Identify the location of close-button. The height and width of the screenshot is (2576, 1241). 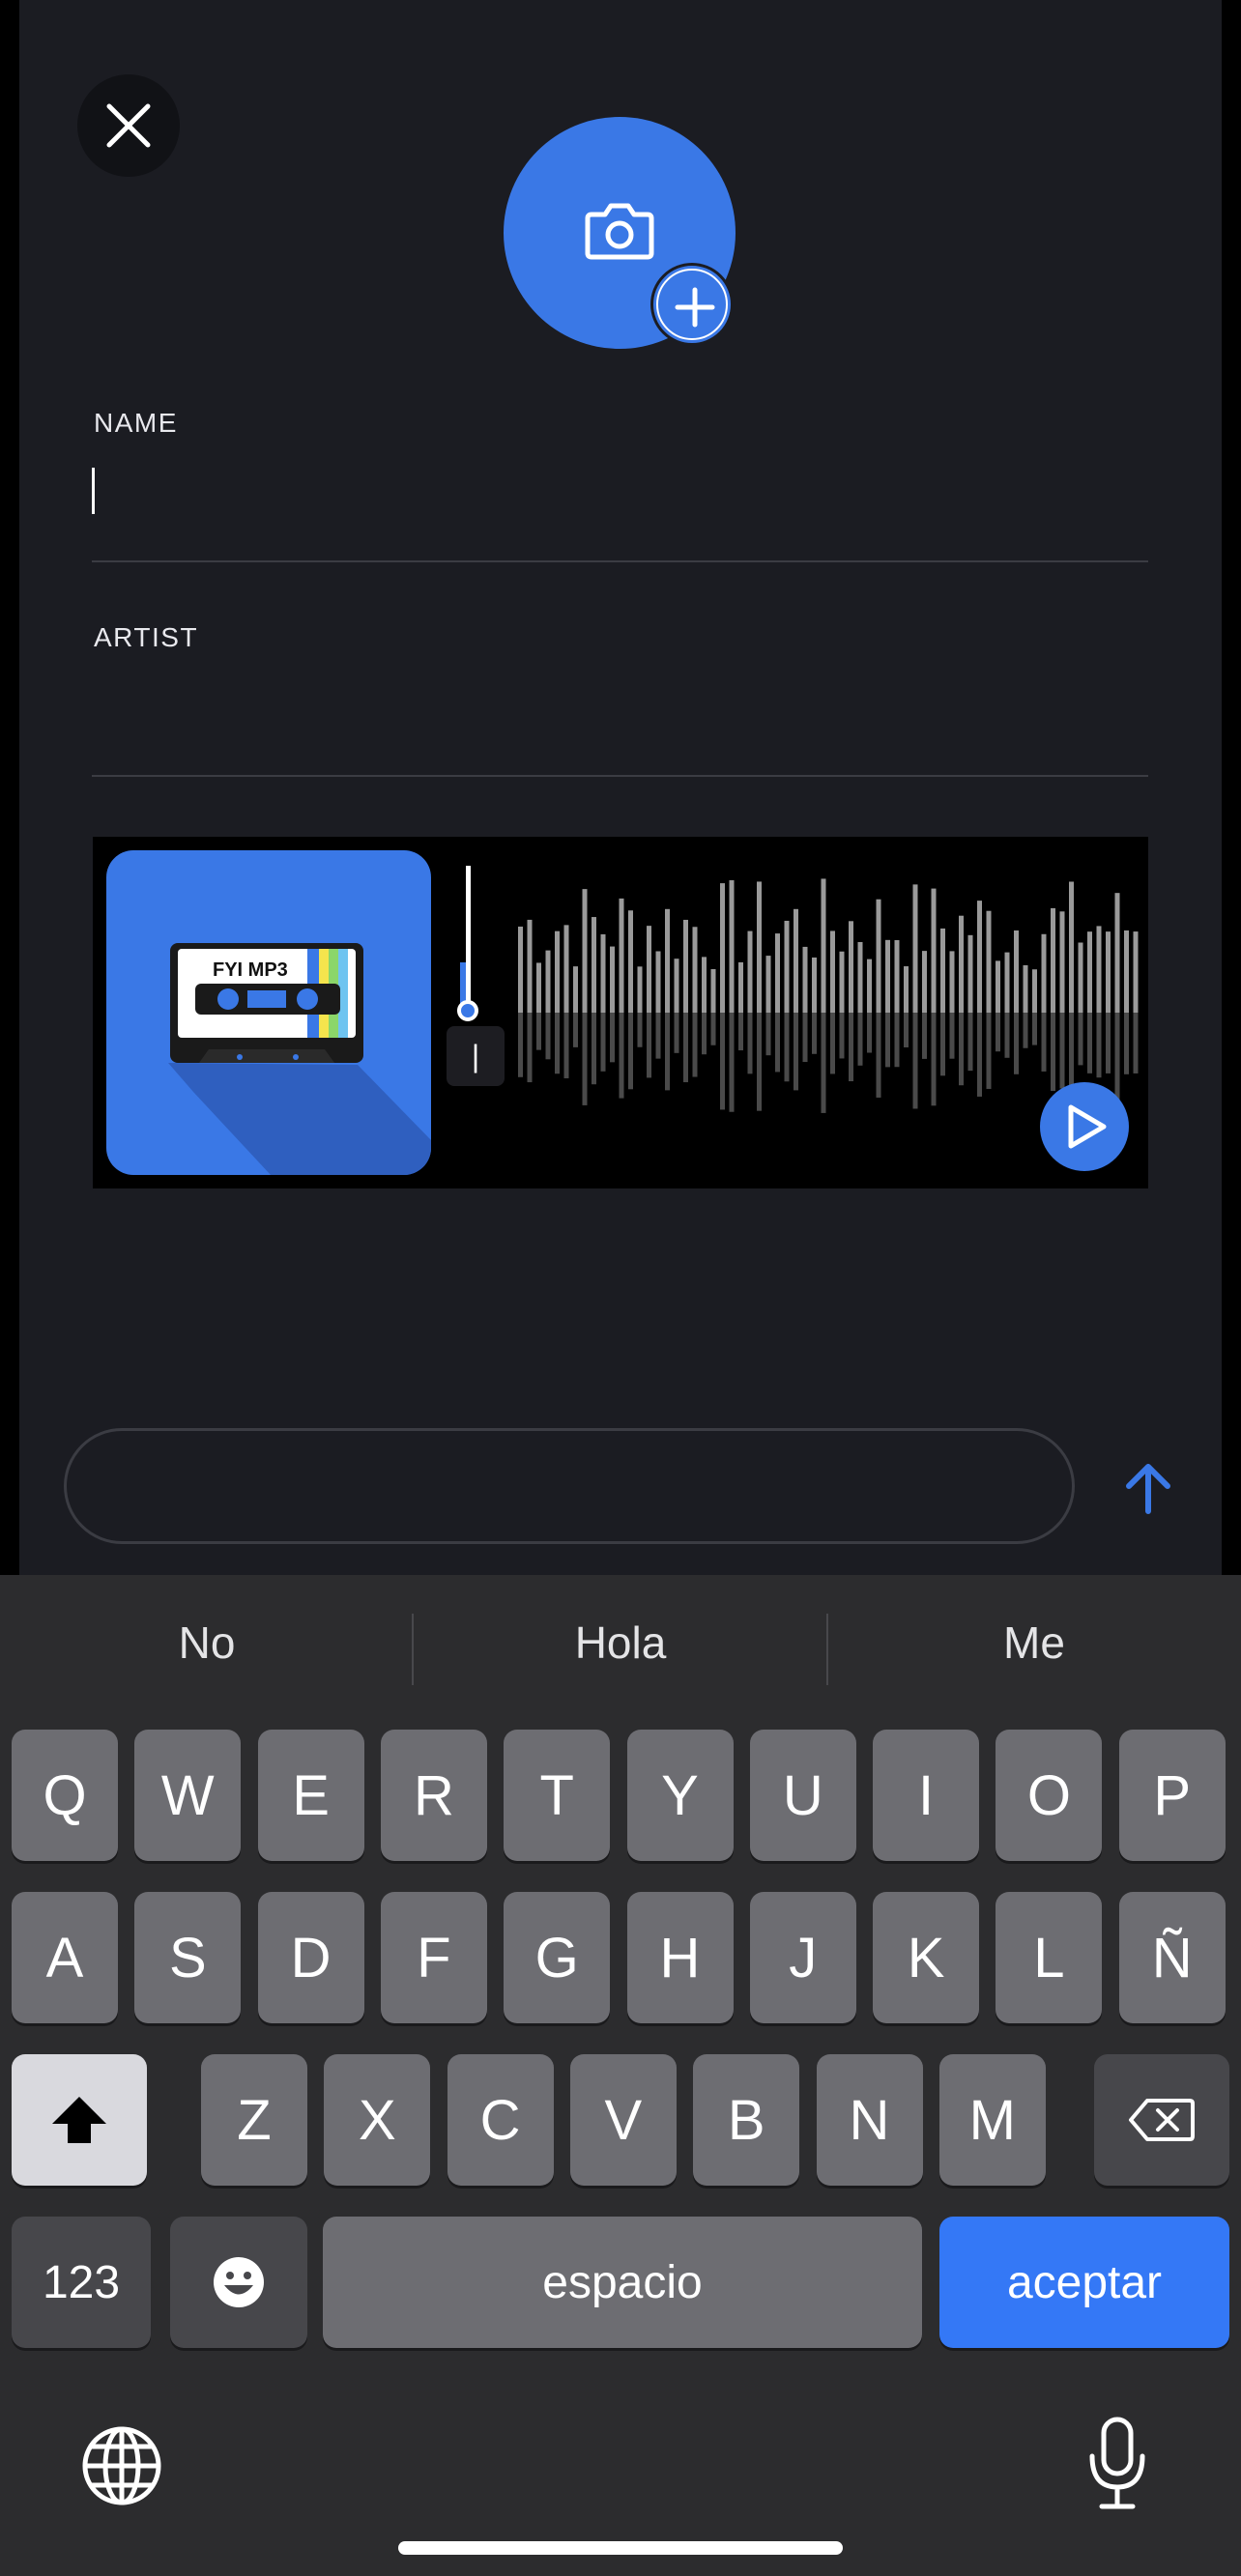
(128, 126).